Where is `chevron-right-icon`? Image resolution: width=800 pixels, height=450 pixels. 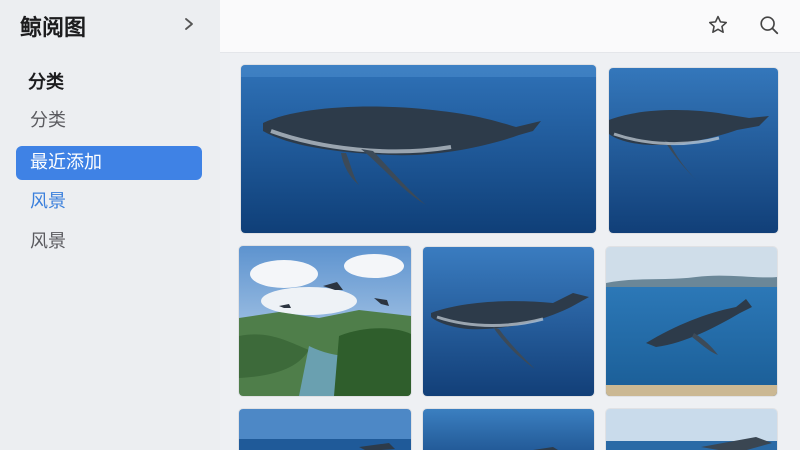
chevron-right-icon is located at coordinates (189, 25).